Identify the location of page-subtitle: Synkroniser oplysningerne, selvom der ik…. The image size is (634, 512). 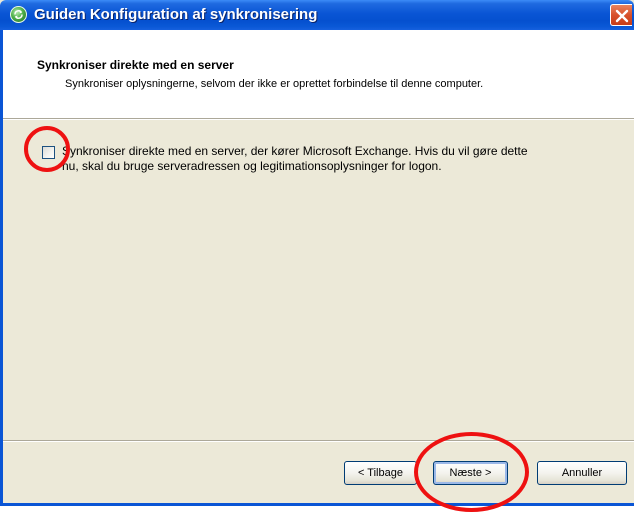
(274, 84).